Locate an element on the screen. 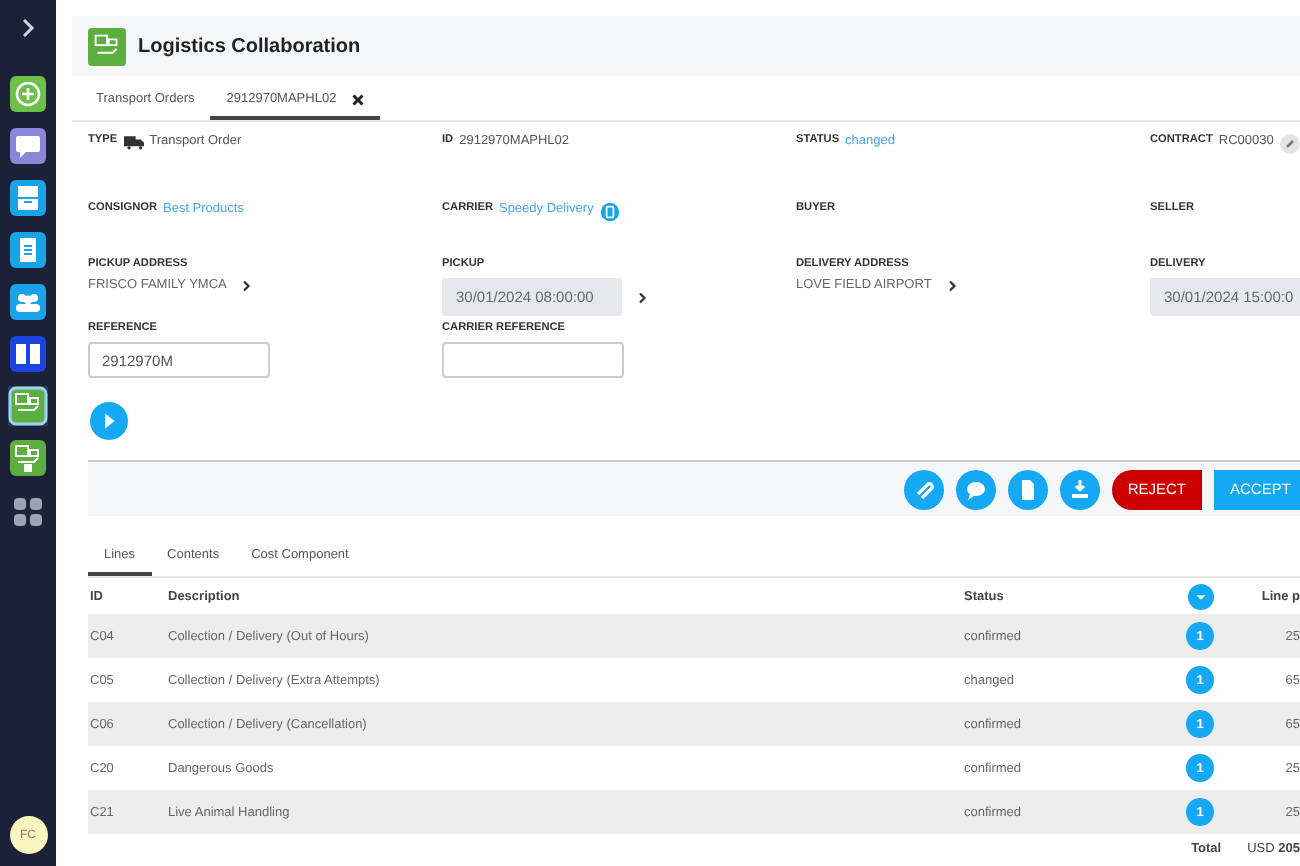  apps-icon is located at coordinates (28, 512).